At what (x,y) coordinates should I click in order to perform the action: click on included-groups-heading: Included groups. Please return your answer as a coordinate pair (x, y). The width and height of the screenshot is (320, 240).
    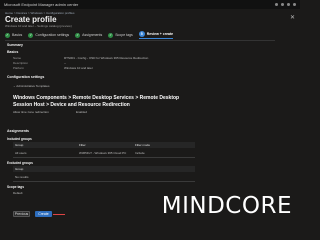
    Looking at the image, I should click on (19, 139).